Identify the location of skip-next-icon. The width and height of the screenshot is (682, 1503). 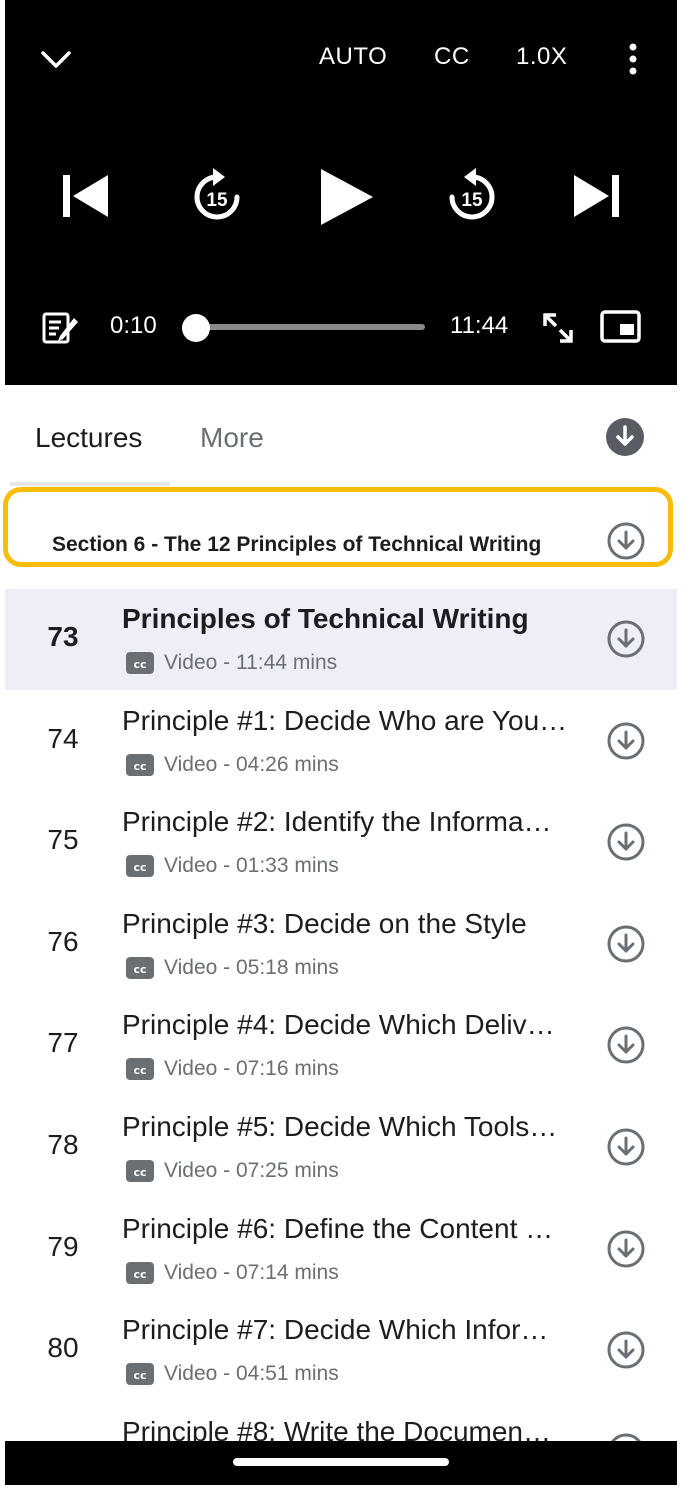
(597, 196).